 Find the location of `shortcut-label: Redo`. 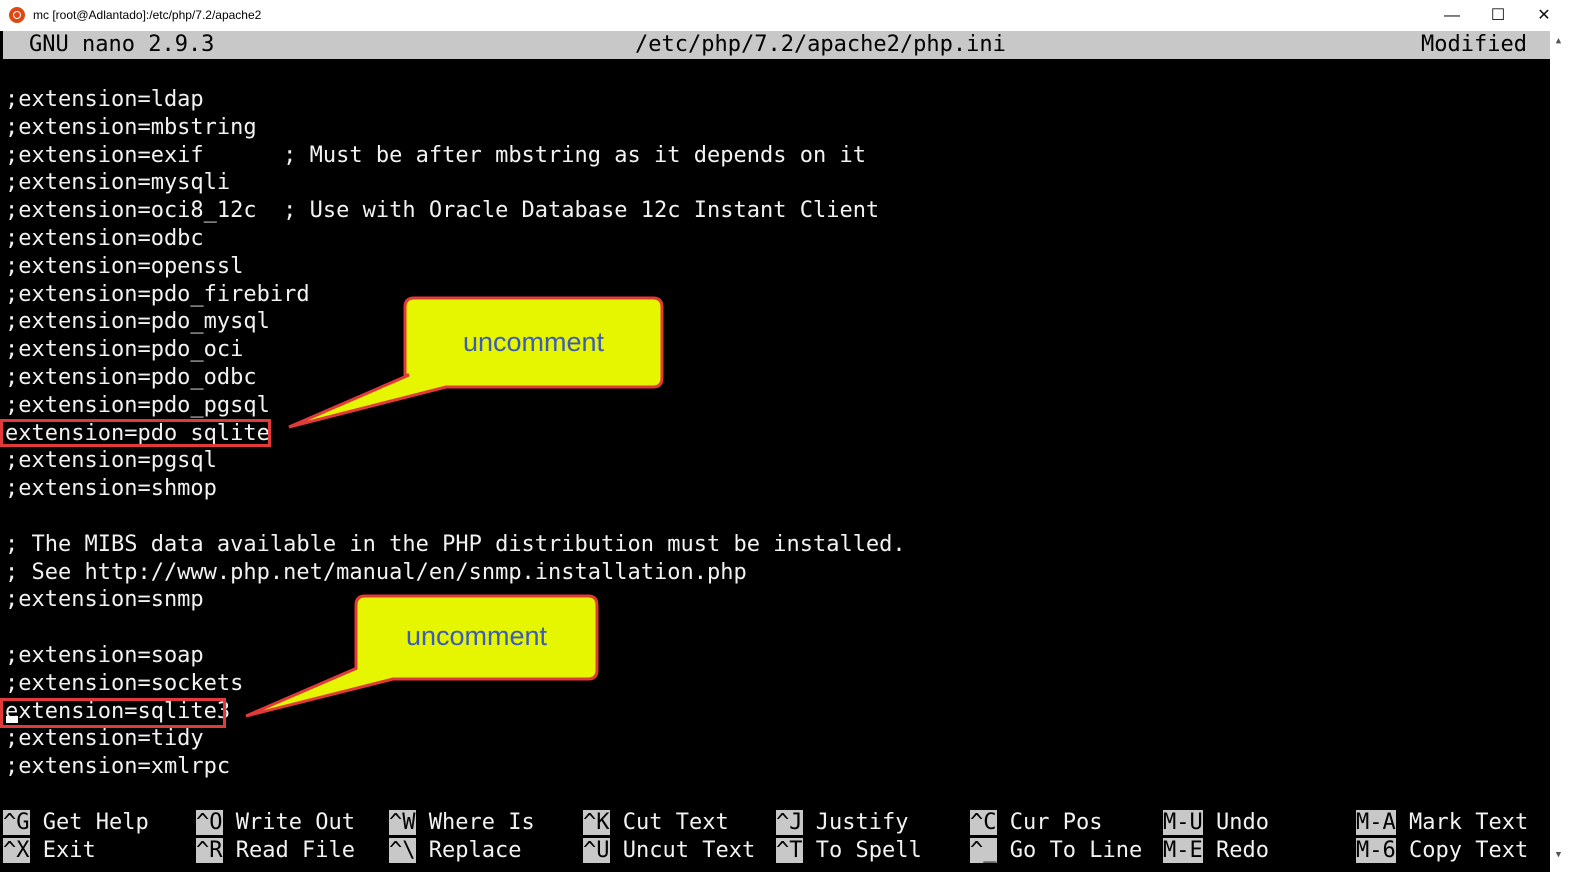

shortcut-label: Redo is located at coordinates (1242, 850).